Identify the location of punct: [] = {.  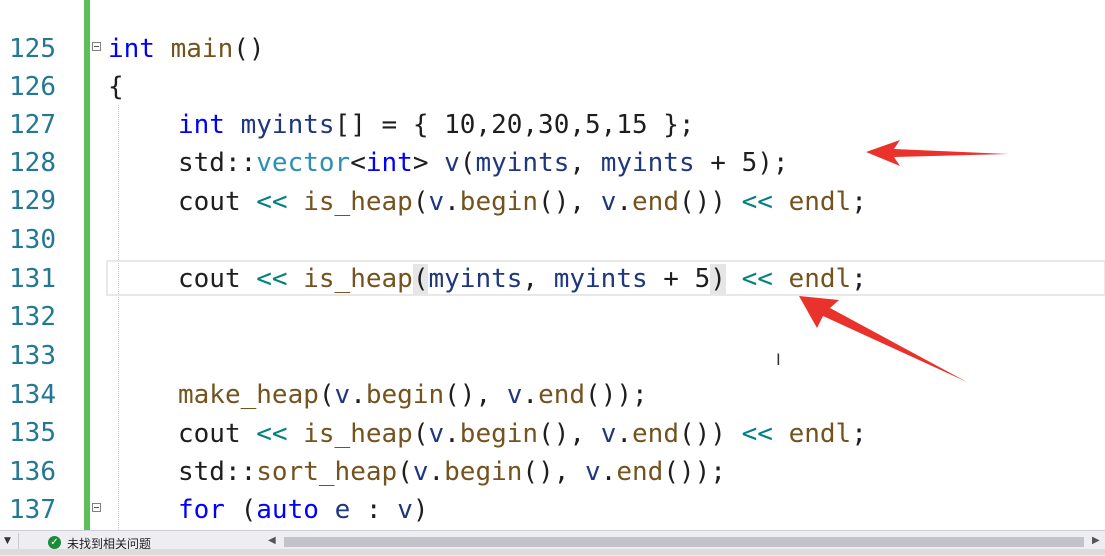
(389, 125).